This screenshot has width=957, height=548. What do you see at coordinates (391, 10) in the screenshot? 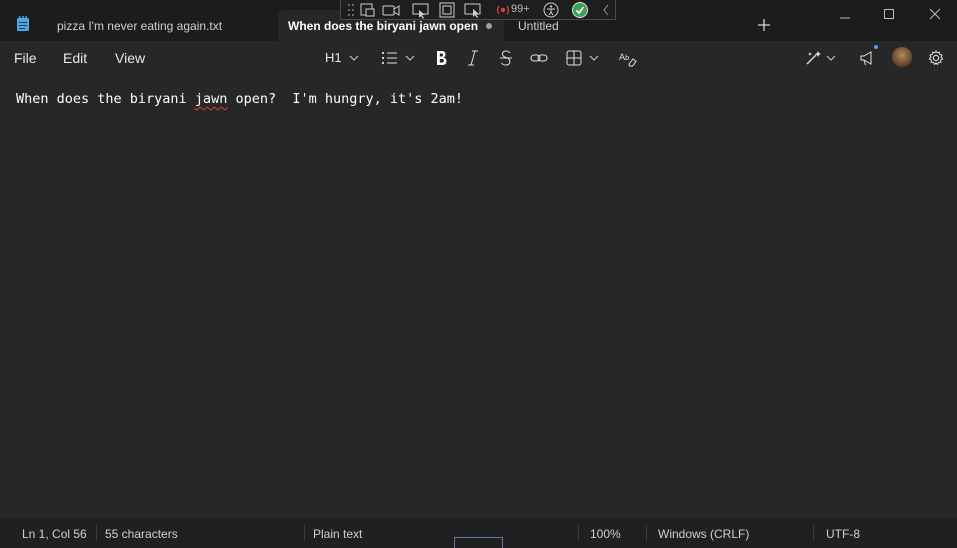
I see `record-video-icon` at bounding box center [391, 10].